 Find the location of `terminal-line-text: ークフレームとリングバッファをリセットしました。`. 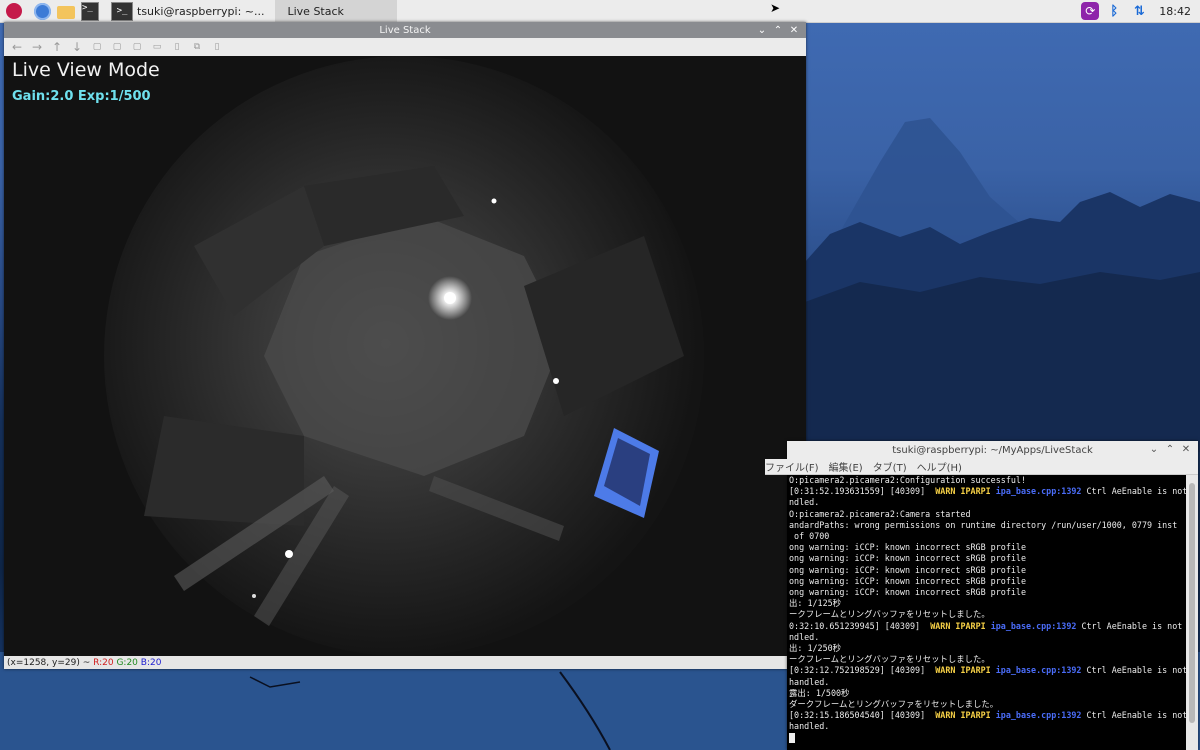

terminal-line-text: ークフレームとリングバッファをリセットしました。 is located at coordinates (889, 614).